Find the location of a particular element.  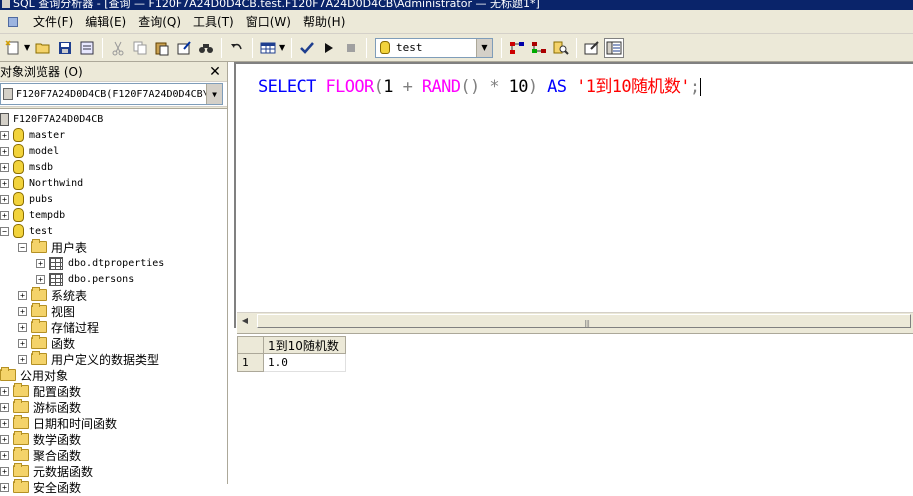

scrollbar-thumb: ||| is located at coordinates (584, 320).